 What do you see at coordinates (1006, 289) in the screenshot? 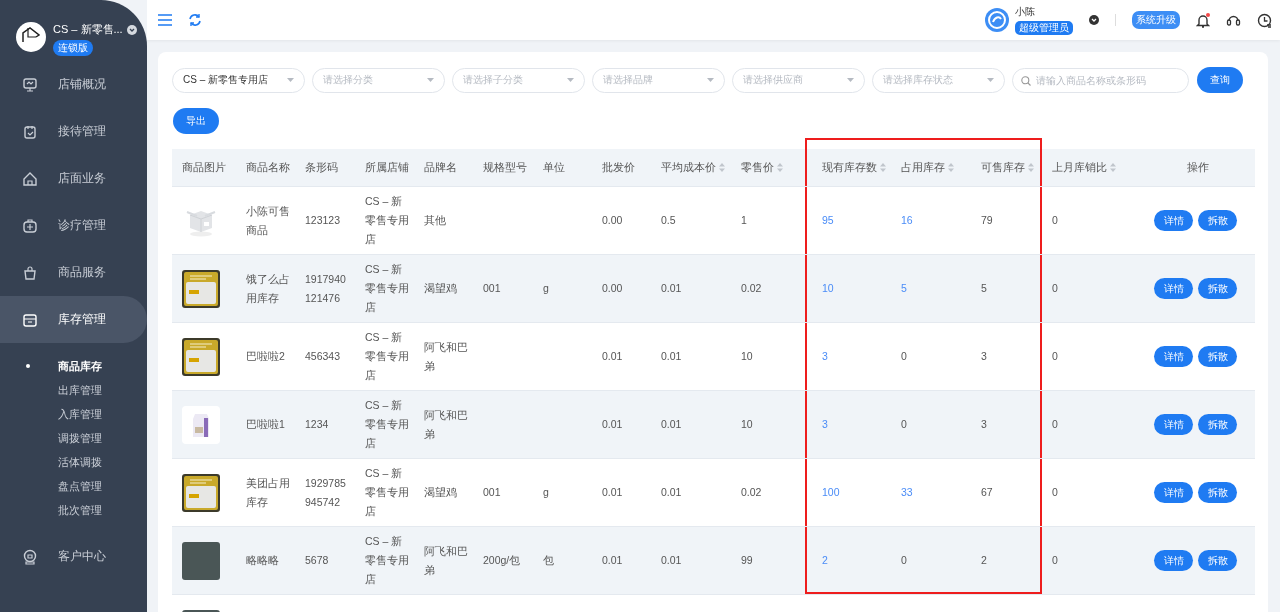
I see `table-cell: 5` at bounding box center [1006, 289].